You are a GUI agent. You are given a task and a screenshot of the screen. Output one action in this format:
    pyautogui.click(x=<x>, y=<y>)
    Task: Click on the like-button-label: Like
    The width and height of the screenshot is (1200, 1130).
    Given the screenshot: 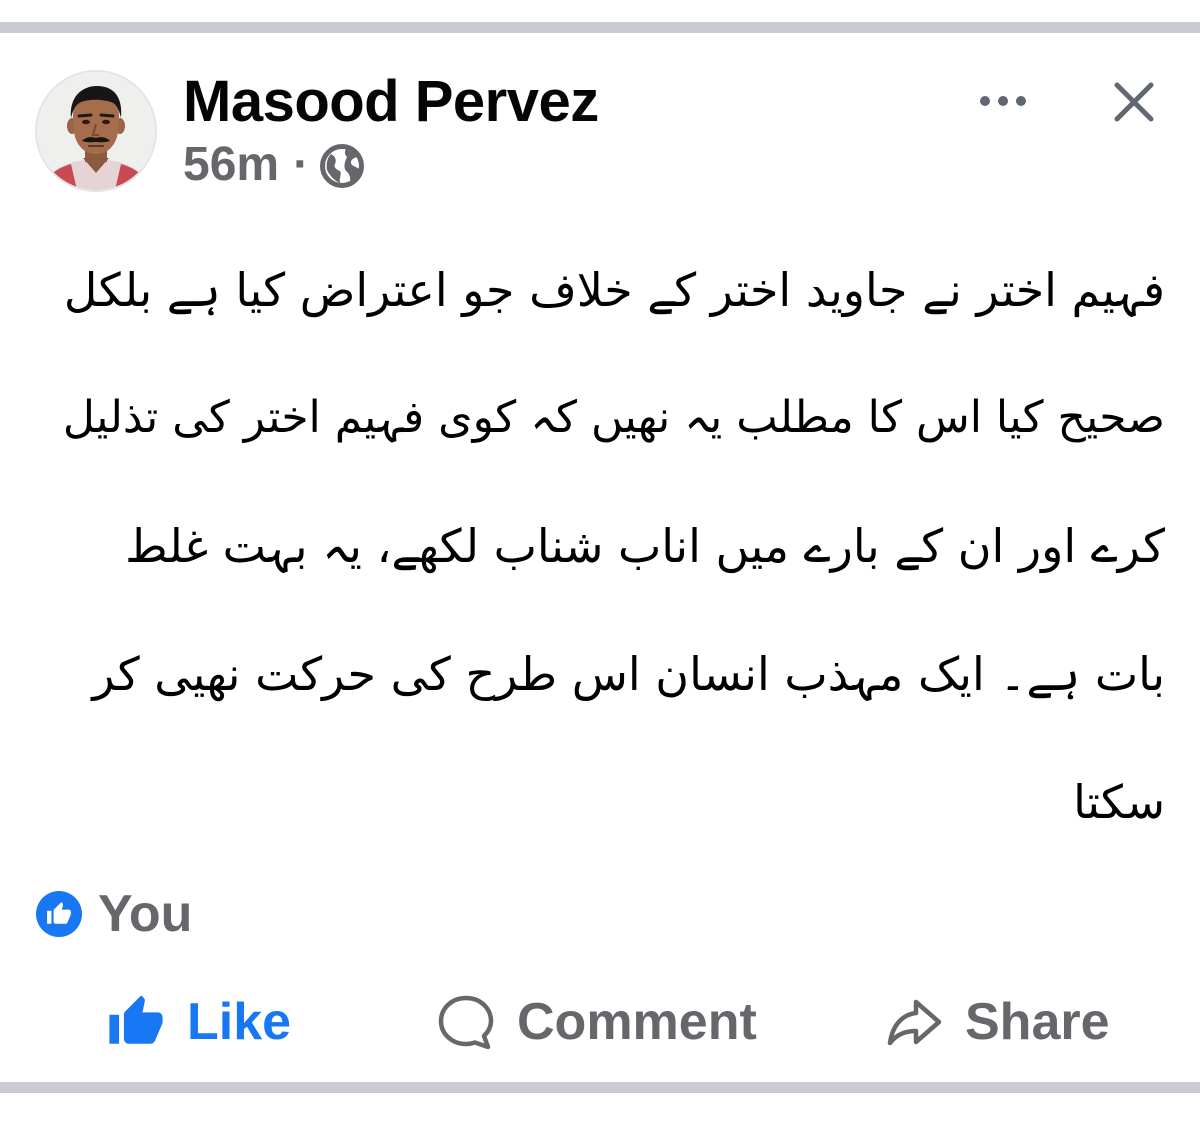 What is the action you would take?
    pyautogui.click(x=239, y=1022)
    